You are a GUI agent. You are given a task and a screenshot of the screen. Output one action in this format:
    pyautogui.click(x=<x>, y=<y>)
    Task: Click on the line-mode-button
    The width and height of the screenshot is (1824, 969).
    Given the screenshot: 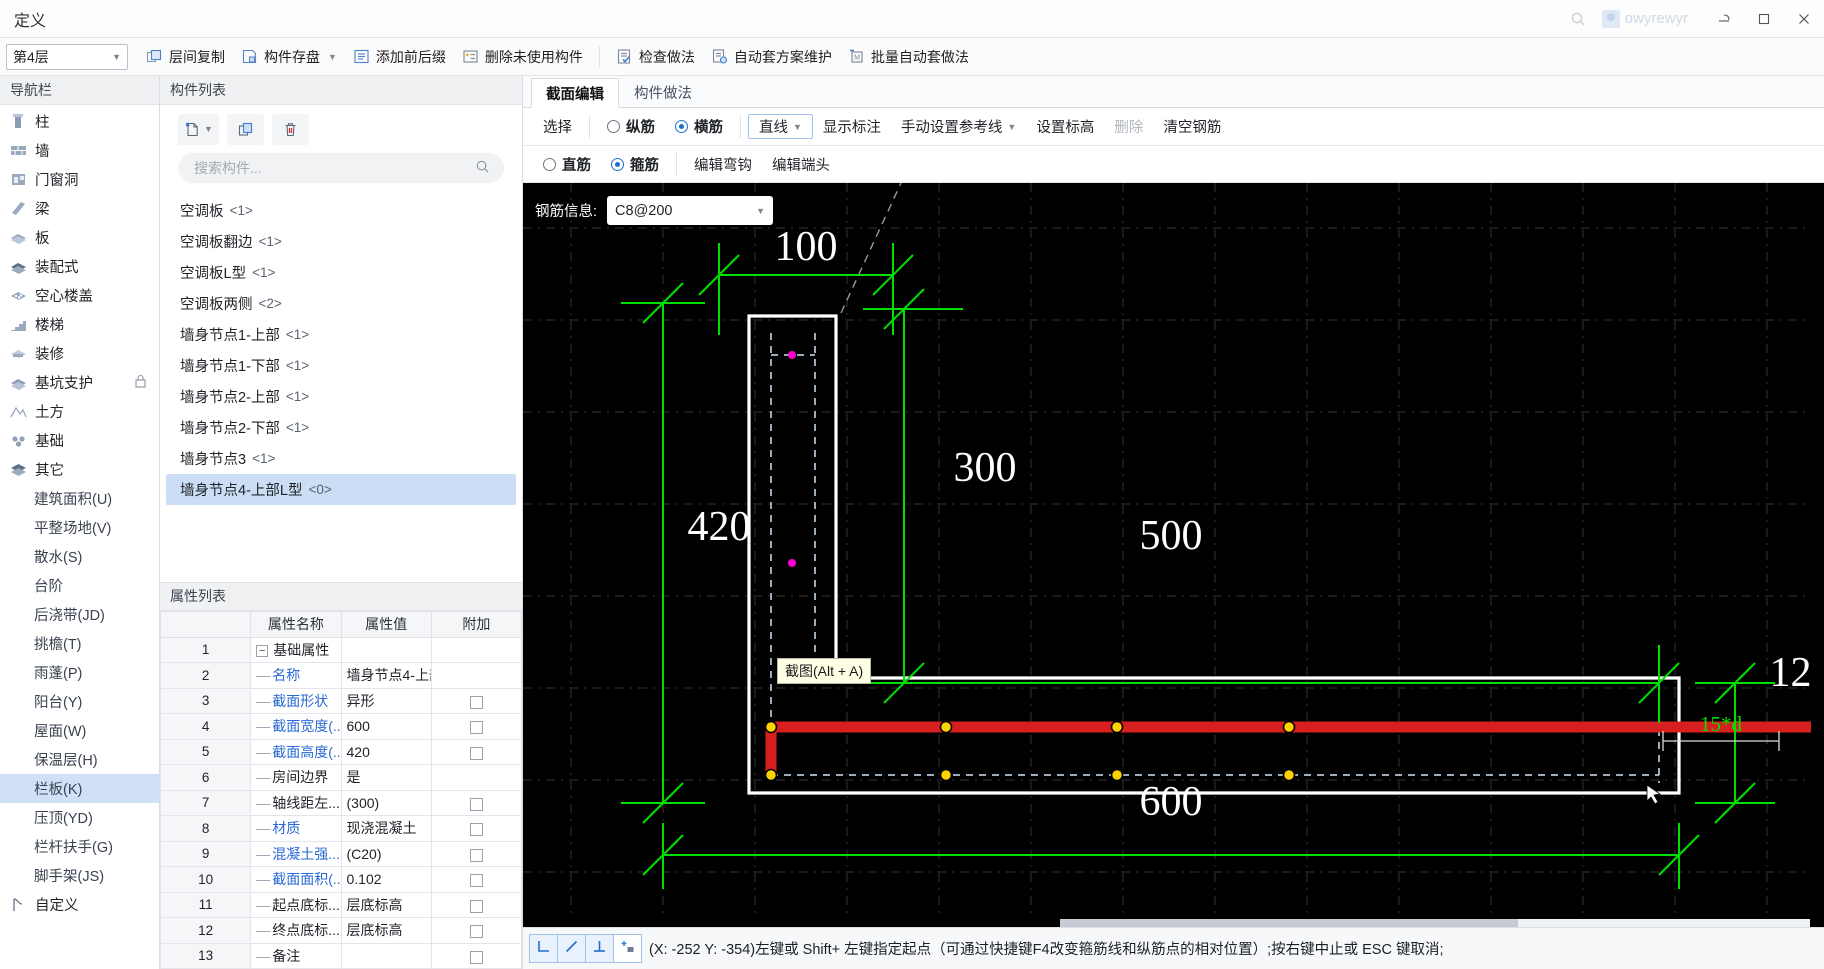 What is the action you would take?
    pyautogui.click(x=571, y=948)
    